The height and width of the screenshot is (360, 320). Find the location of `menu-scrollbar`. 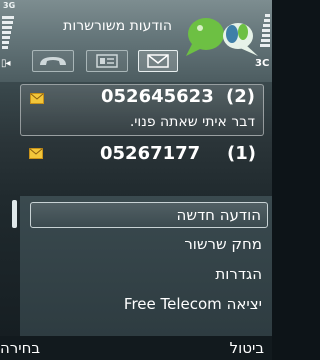

menu-scrollbar is located at coordinates (14, 214).